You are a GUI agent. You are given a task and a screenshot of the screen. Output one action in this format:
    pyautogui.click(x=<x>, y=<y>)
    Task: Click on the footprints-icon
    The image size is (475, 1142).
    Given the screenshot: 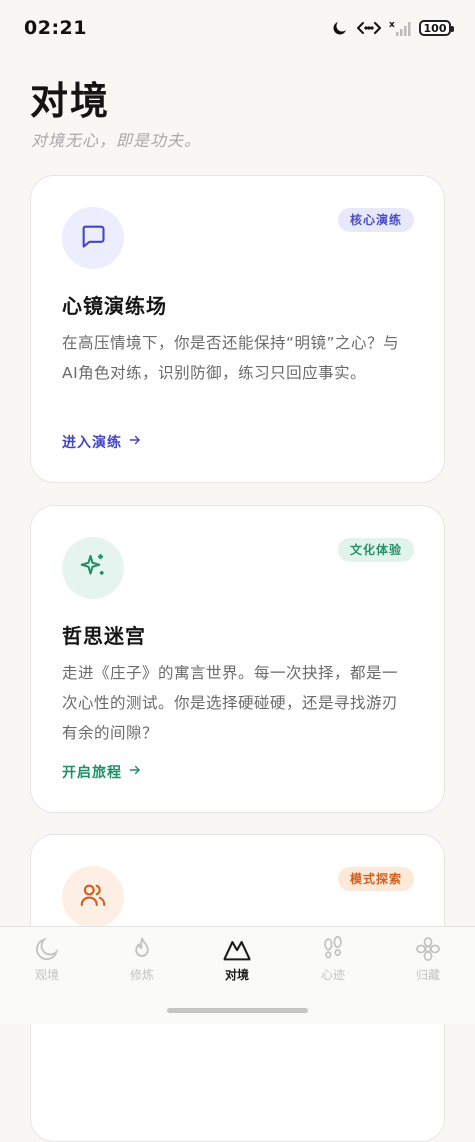 What is the action you would take?
    pyautogui.click(x=333, y=949)
    